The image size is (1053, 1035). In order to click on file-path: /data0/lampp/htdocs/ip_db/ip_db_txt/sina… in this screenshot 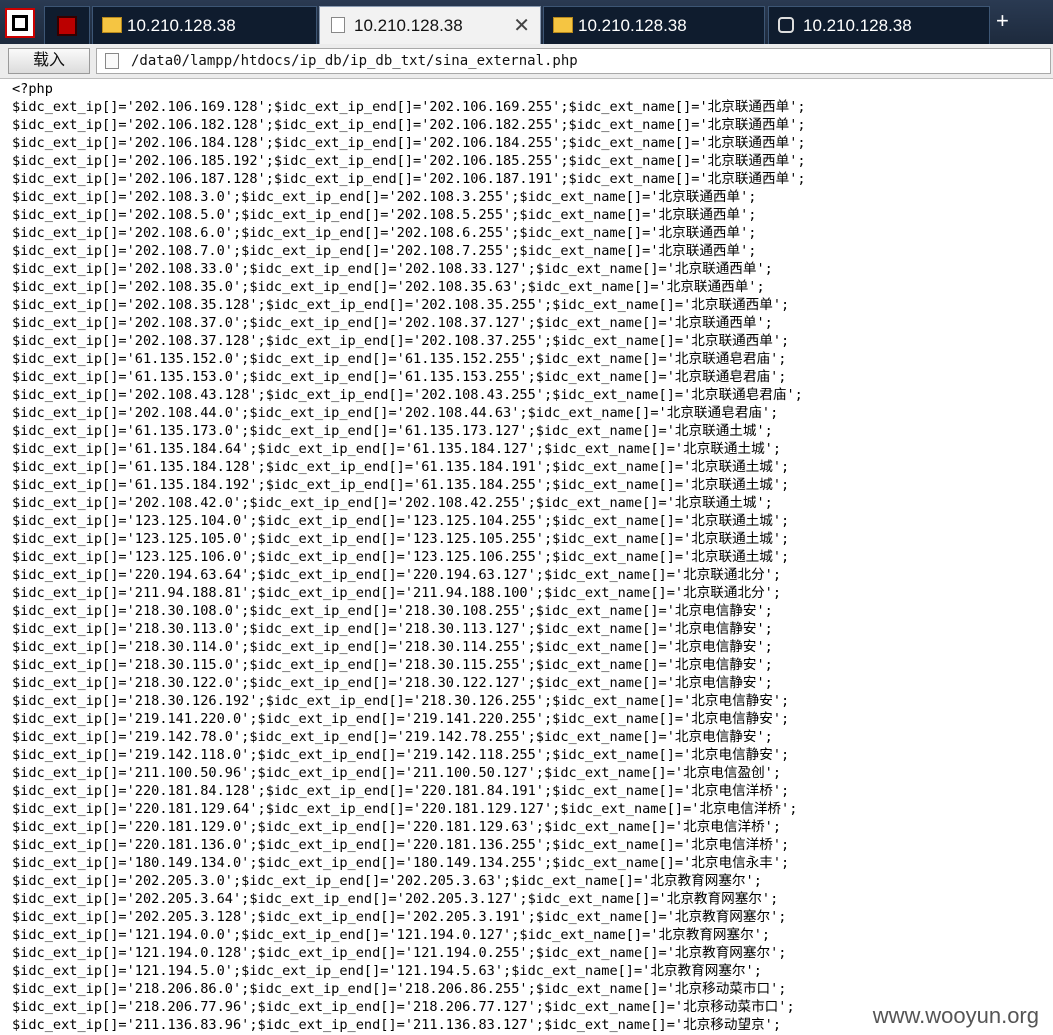, I will do `click(354, 61)`.